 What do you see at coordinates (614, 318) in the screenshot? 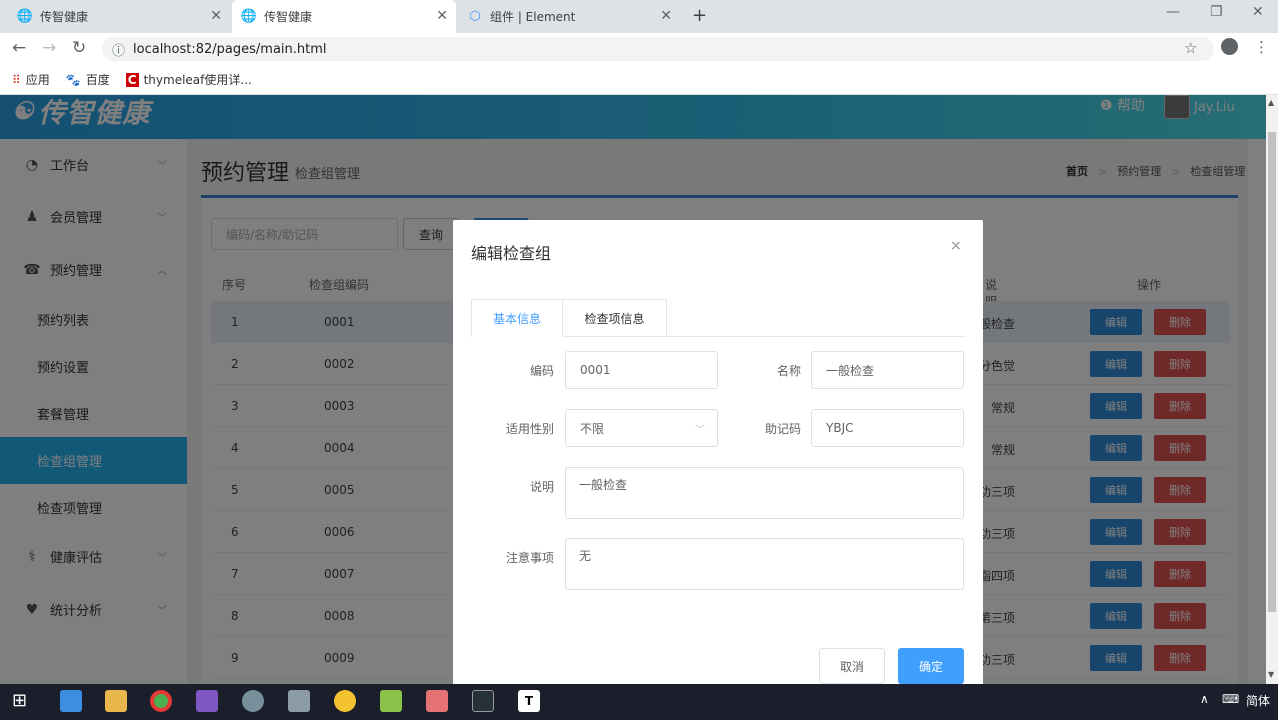
I see `tab-checkitem-info: 检查项信息` at bounding box center [614, 318].